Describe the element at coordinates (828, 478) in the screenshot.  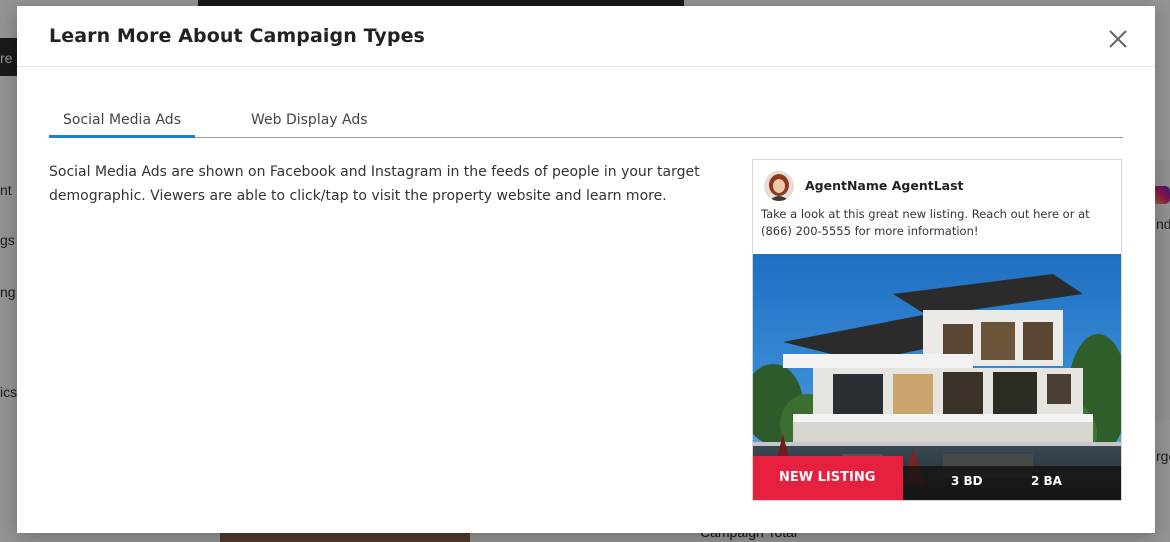
I see `new-listing-badge: NEW LISTING` at that location.